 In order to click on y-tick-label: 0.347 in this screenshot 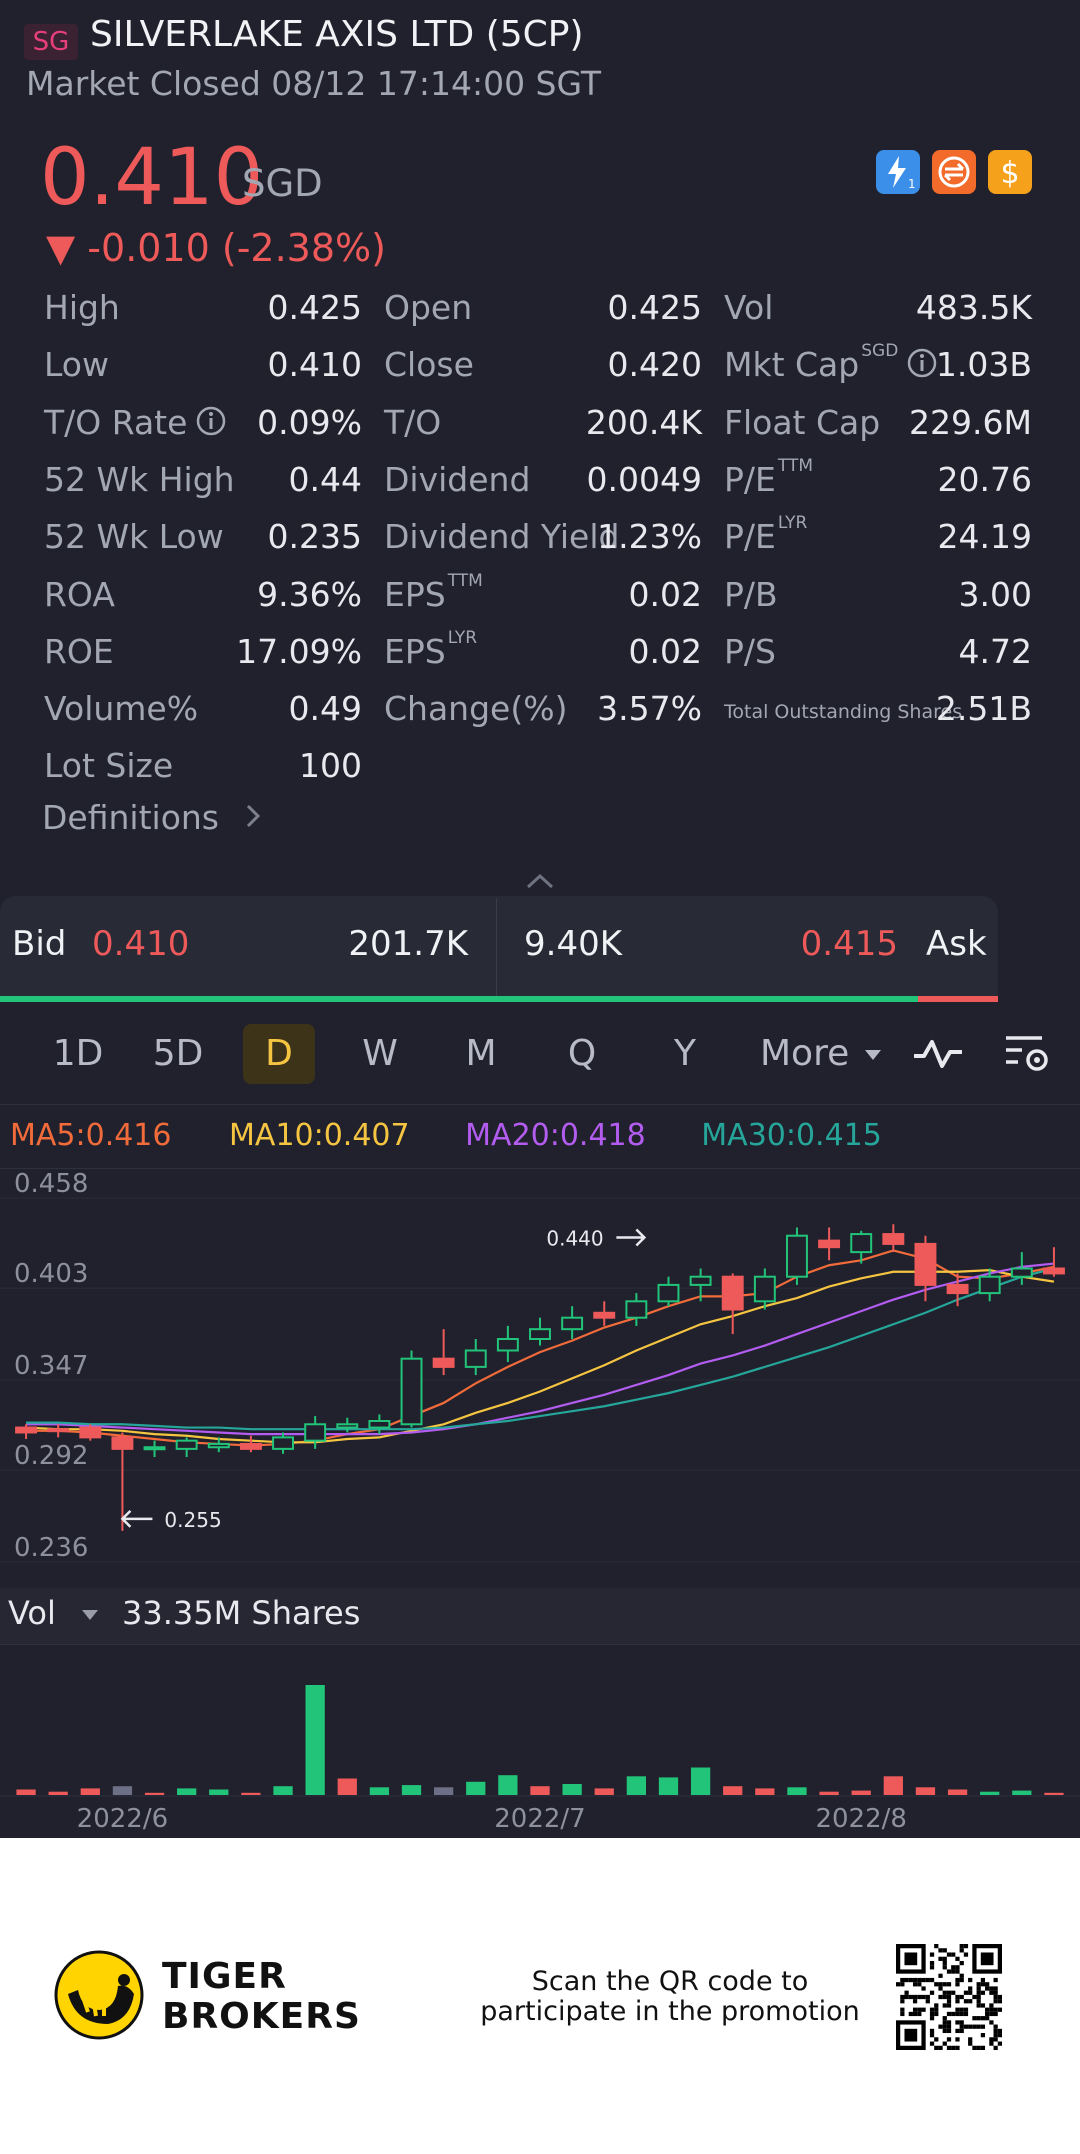, I will do `click(51, 1366)`.